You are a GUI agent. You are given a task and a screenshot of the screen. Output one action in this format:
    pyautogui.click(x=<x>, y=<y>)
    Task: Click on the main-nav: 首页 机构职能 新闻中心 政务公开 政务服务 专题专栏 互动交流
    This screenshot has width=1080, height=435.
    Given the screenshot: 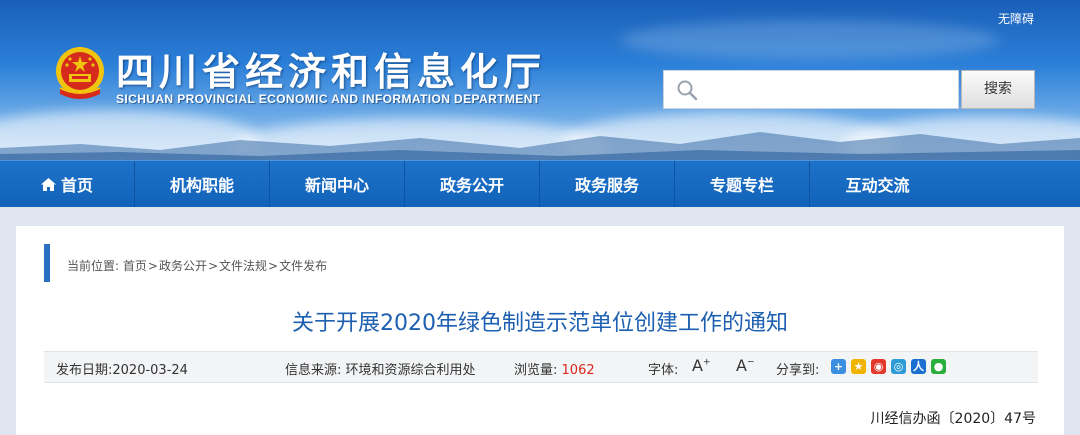 What is the action you would take?
    pyautogui.click(x=540, y=183)
    